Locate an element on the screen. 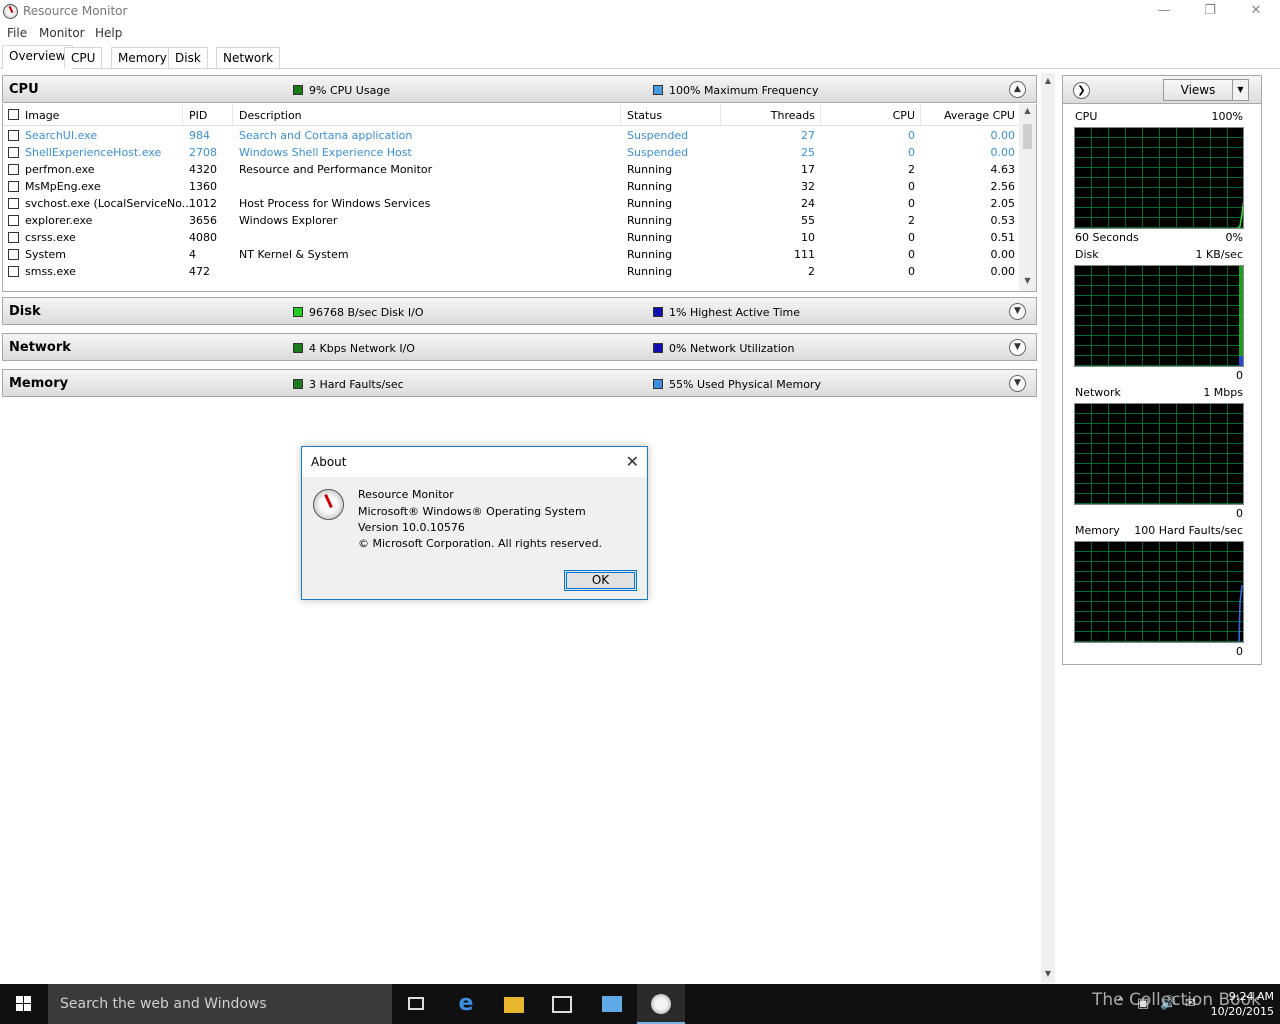 Image resolution: width=1280 pixels, height=1024 pixels. resource-monitor-taskbar-button is located at coordinates (661, 1004).